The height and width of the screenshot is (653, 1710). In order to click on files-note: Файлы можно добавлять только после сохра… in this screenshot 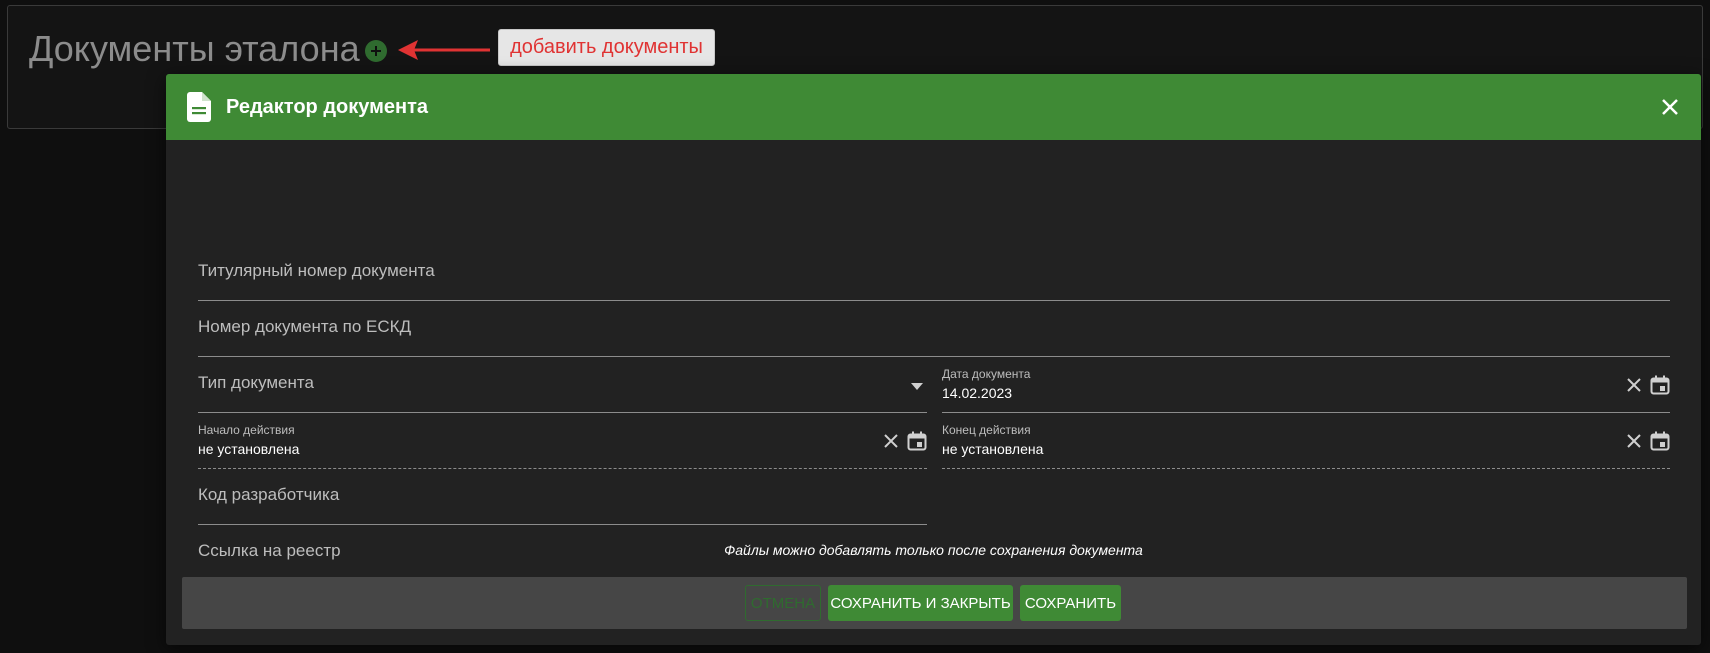, I will do `click(933, 550)`.